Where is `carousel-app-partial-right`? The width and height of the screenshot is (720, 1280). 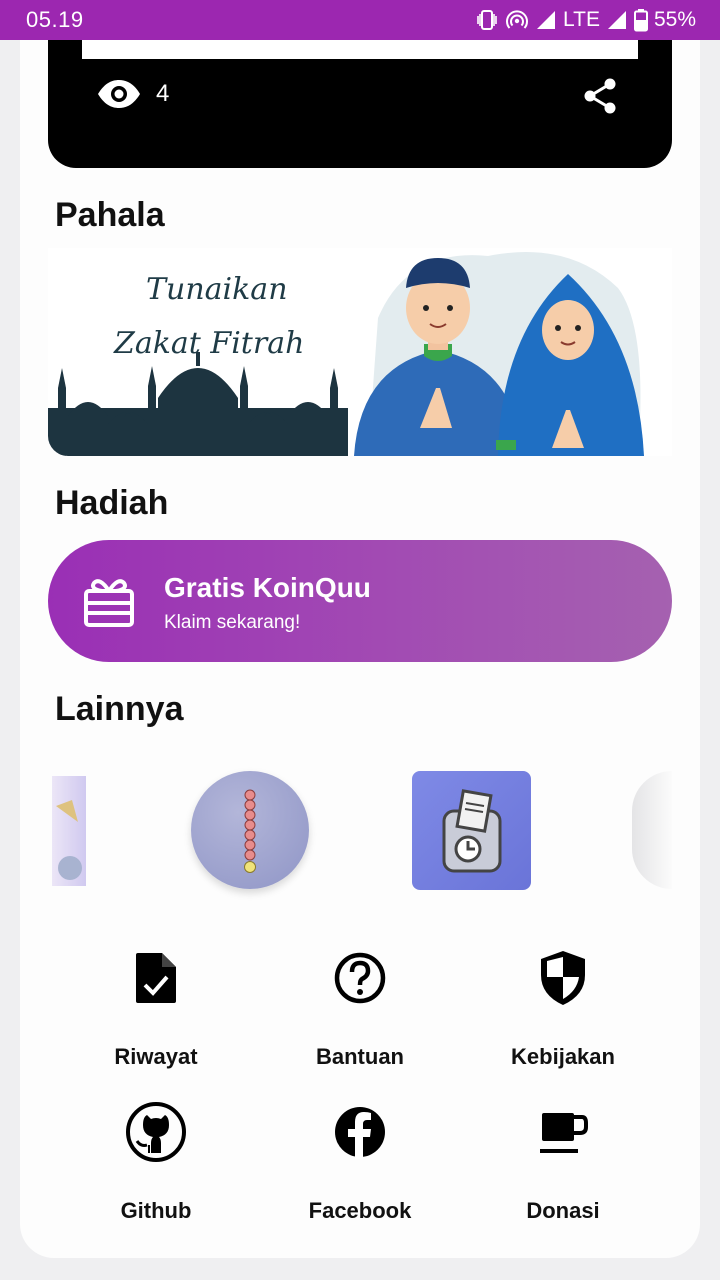 carousel-app-partial-right is located at coordinates (652, 830).